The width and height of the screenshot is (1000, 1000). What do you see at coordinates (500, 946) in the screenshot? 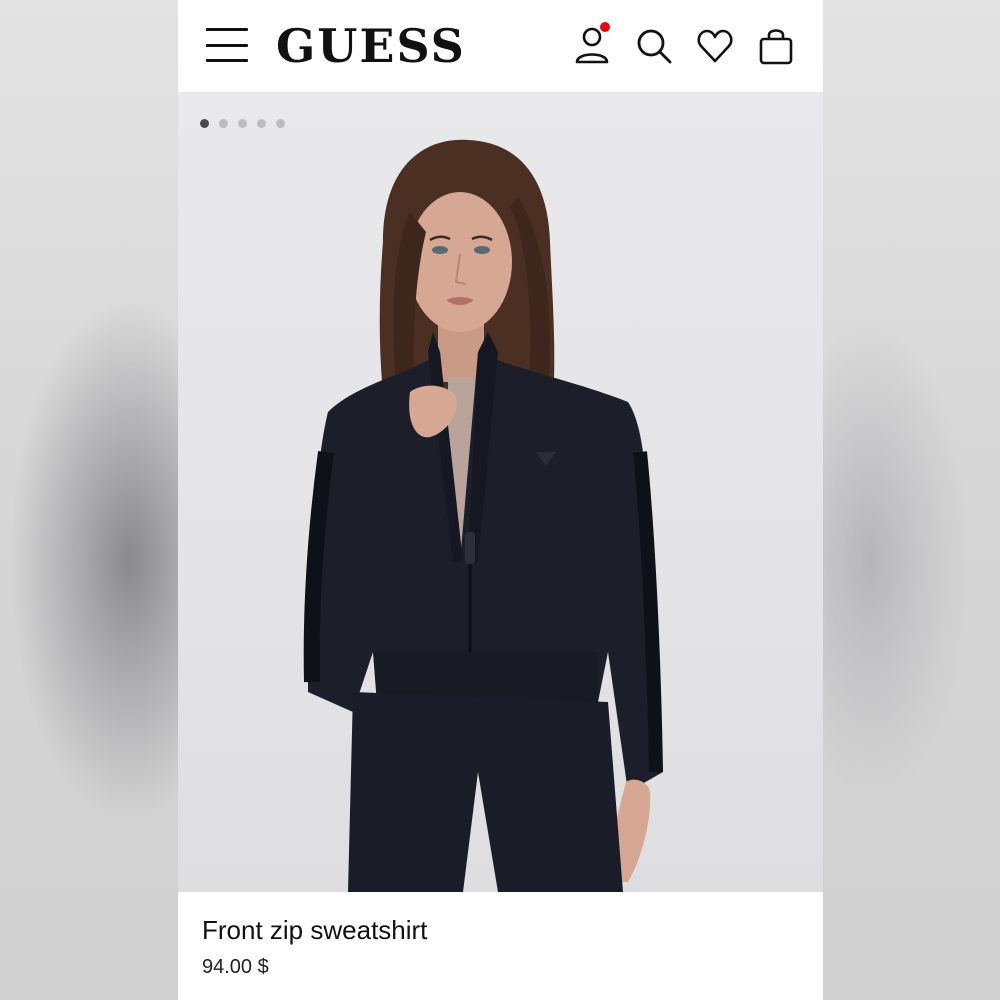
I see `product-info: Front zip sweatshirt 94.00 $` at bounding box center [500, 946].